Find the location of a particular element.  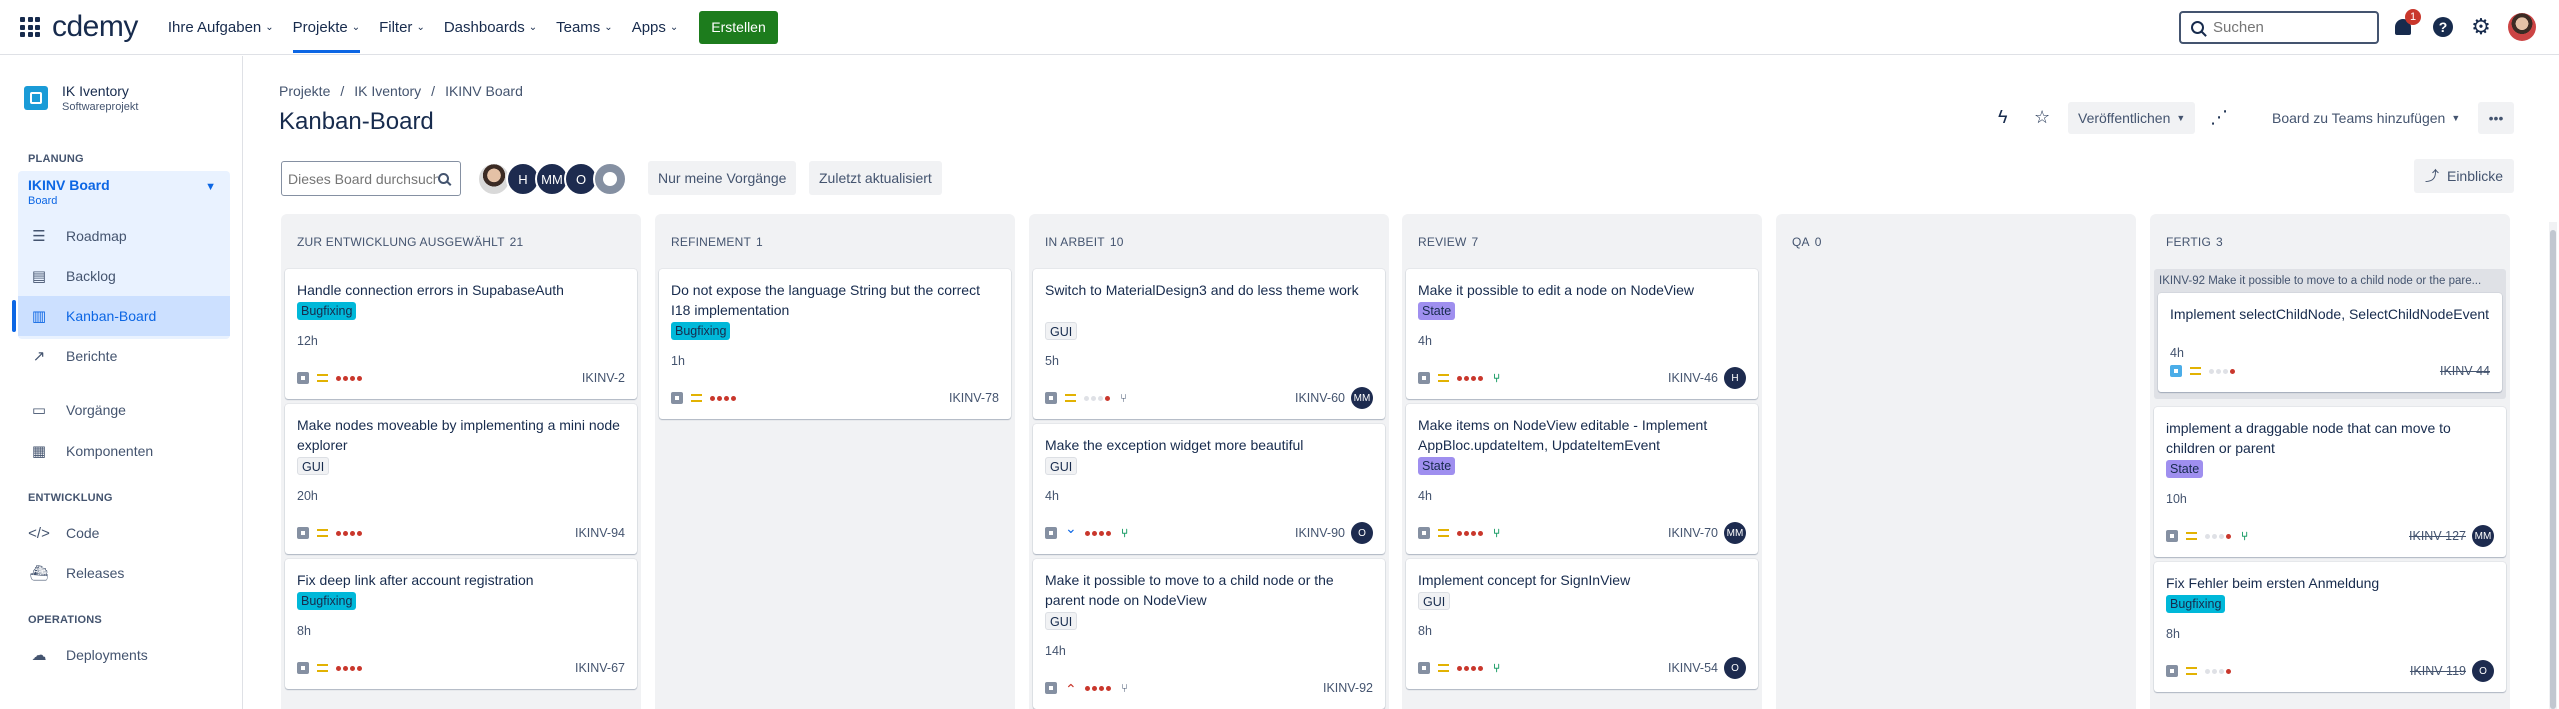

sidebar-item-components: ▦ Komponenten is located at coordinates (128, 451).